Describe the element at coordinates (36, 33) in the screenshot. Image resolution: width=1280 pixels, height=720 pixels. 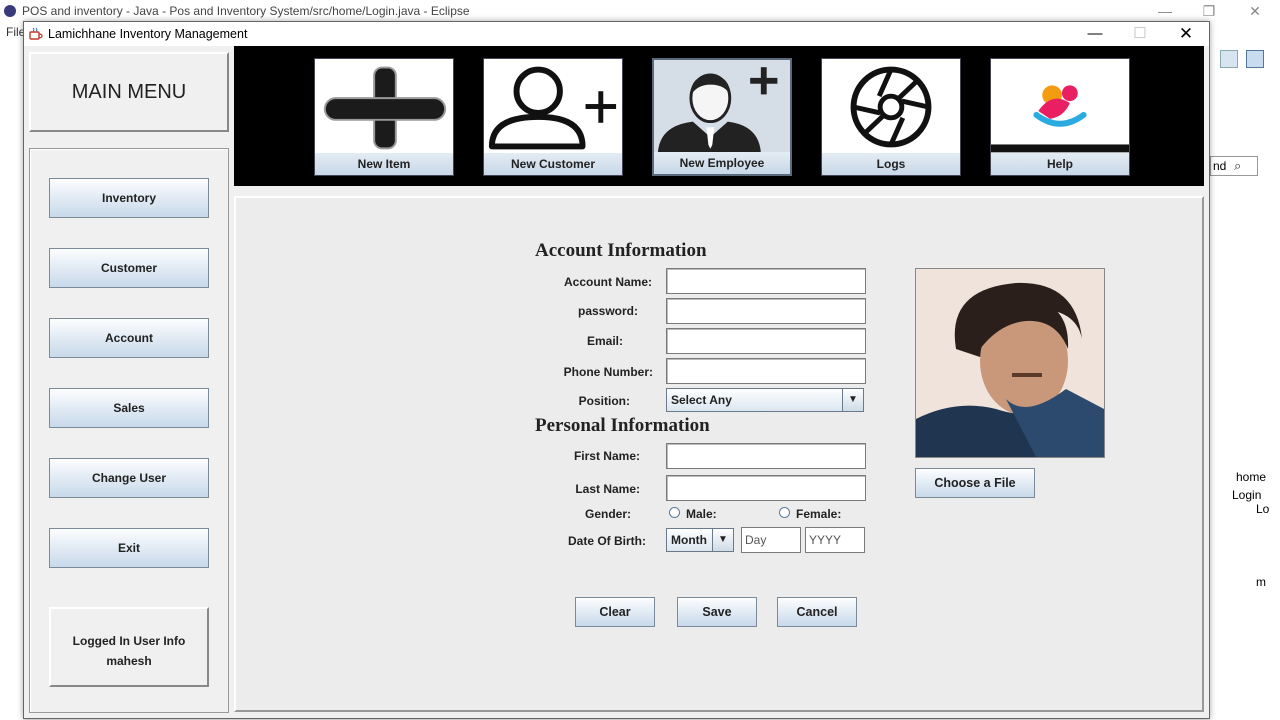
I see `java-cup-icon` at that location.